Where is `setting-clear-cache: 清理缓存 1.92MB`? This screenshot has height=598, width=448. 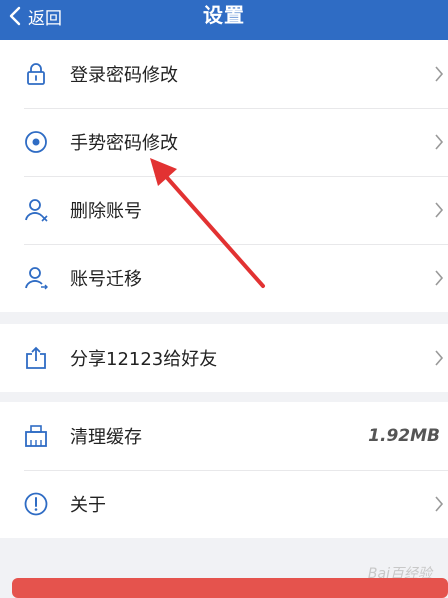 setting-clear-cache: 清理缓存 1.92MB is located at coordinates (224, 436).